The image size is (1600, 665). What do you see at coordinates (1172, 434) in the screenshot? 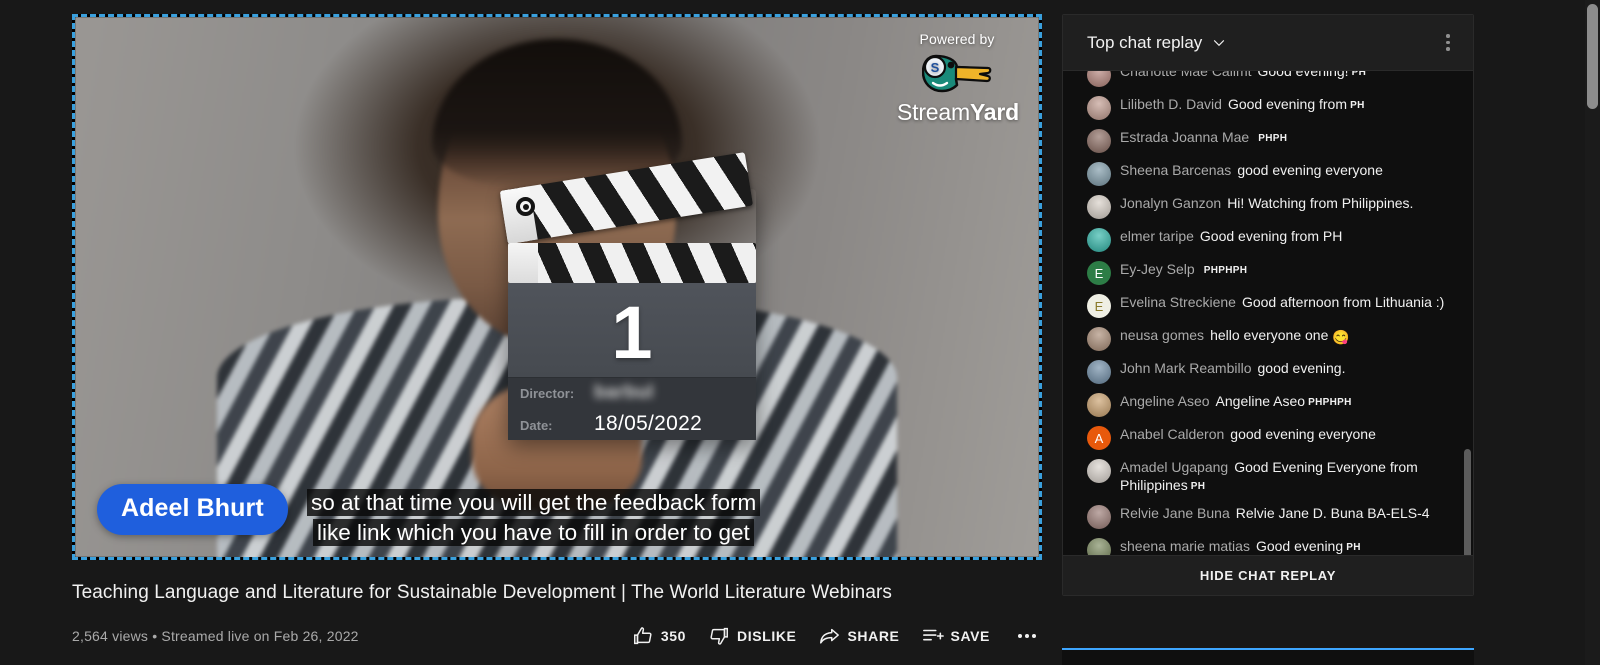
I see `chat-author-name: Anabel Calderon` at bounding box center [1172, 434].